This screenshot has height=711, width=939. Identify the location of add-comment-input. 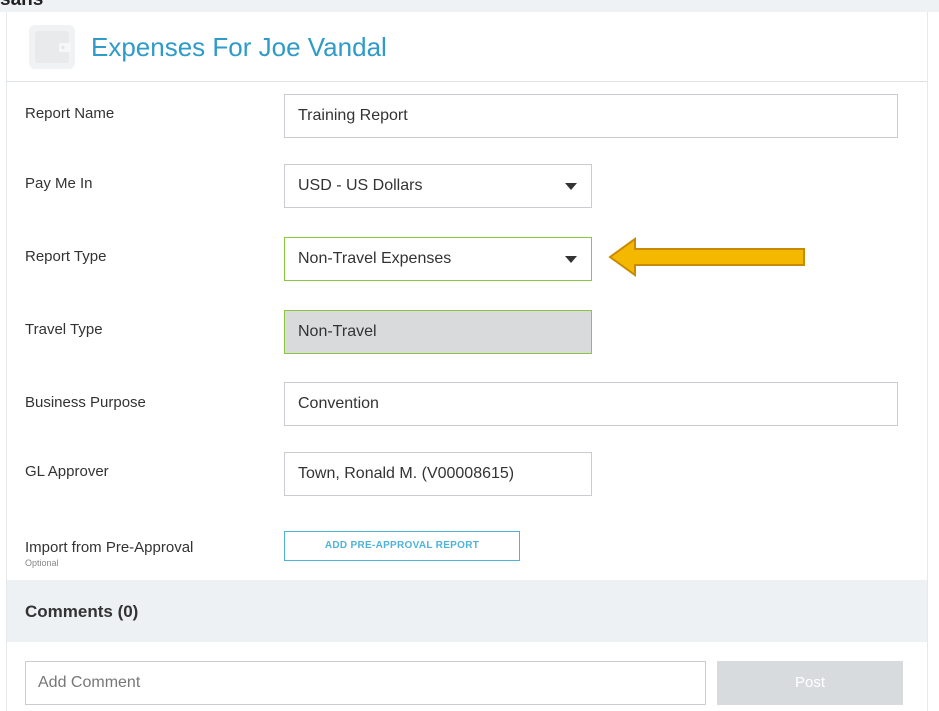
(365, 683).